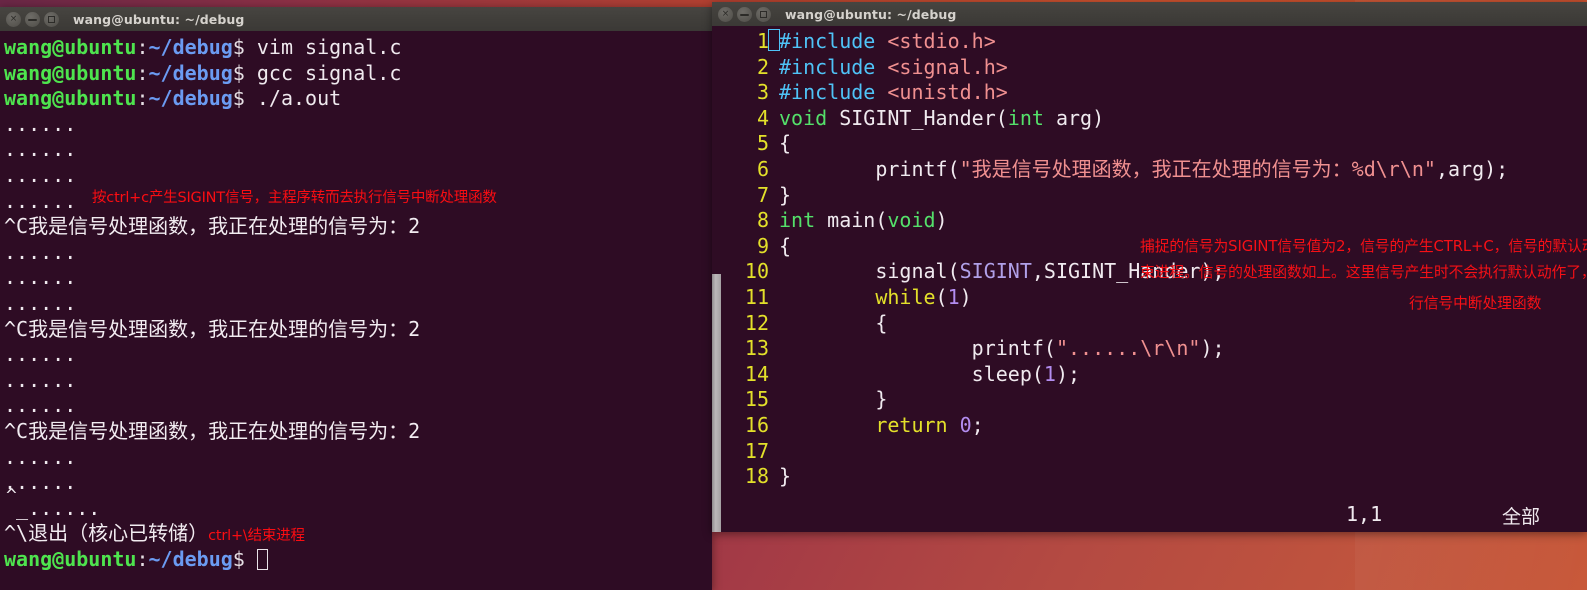  Describe the element at coordinates (871, 14) in the screenshot. I see `window-title-right: wang@ubuntu: ~/debug` at that location.